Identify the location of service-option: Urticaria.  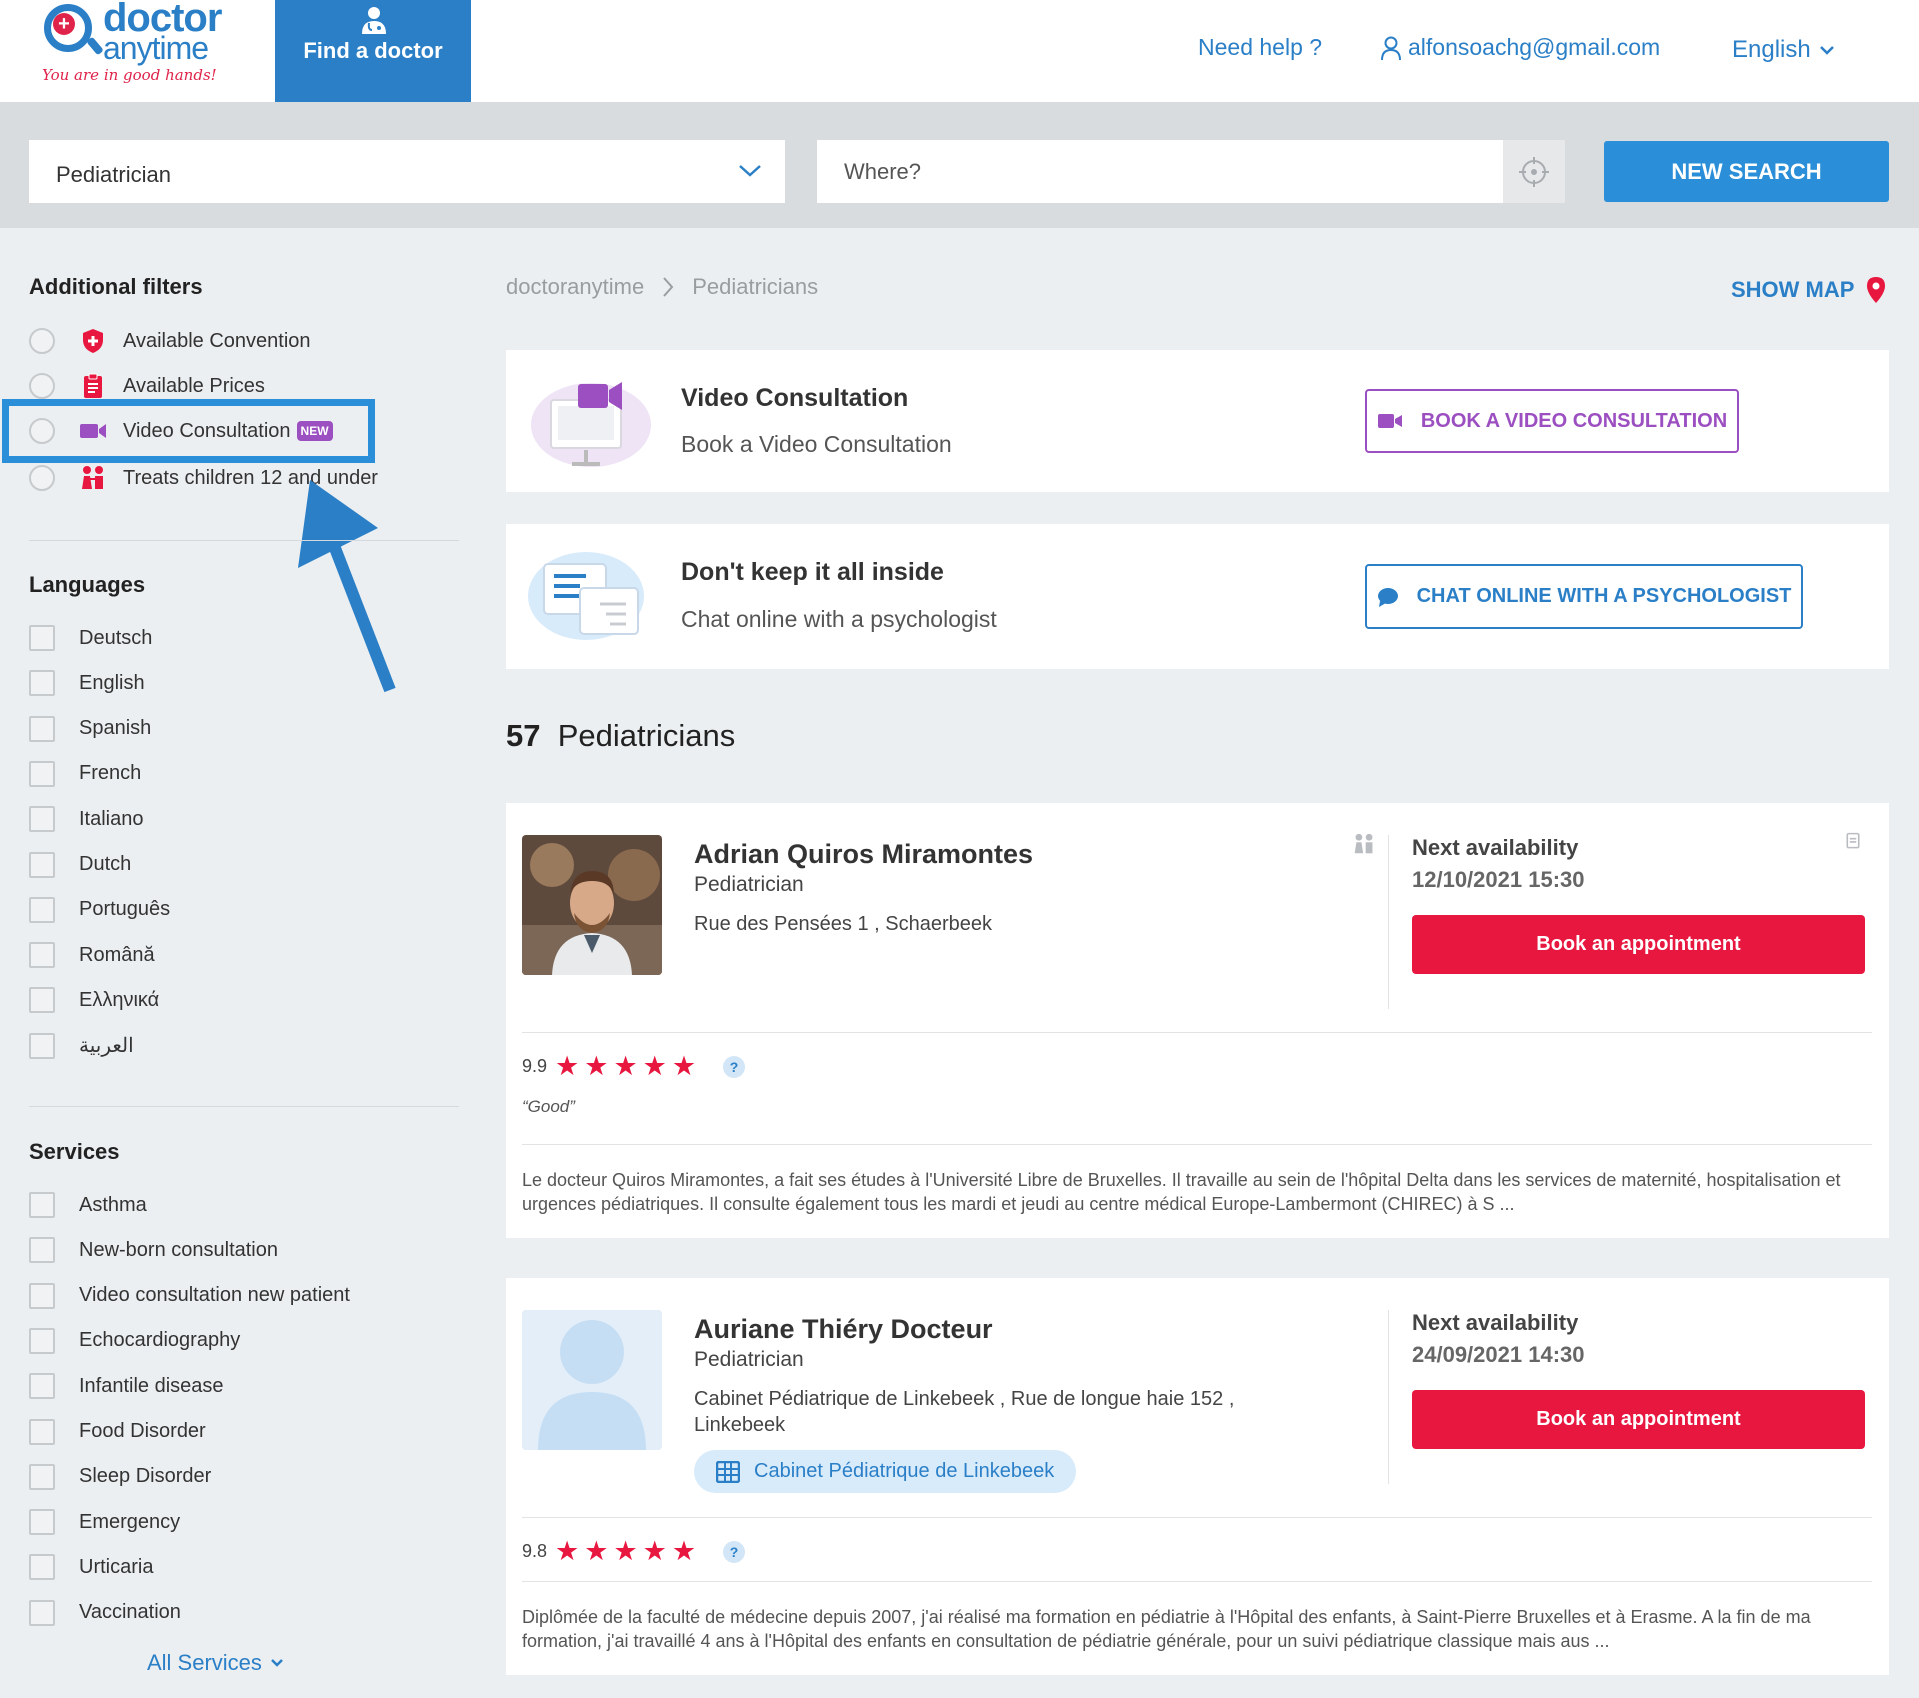
(91, 1567).